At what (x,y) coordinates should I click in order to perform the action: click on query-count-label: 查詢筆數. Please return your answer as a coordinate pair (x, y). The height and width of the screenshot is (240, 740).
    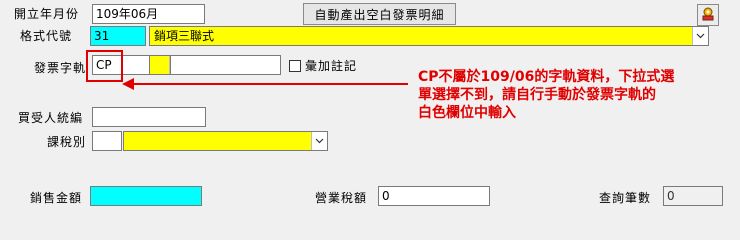
    Looking at the image, I should click on (625, 198).